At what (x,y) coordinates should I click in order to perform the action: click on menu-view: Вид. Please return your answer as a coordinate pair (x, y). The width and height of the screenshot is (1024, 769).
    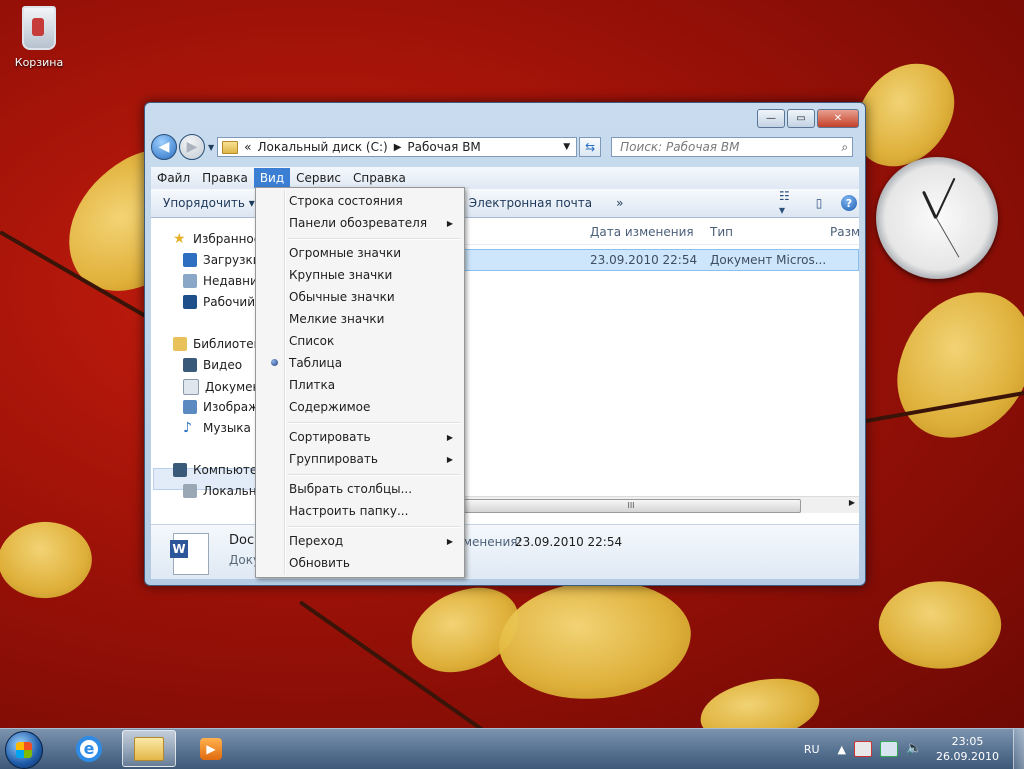
    Looking at the image, I should click on (272, 178).